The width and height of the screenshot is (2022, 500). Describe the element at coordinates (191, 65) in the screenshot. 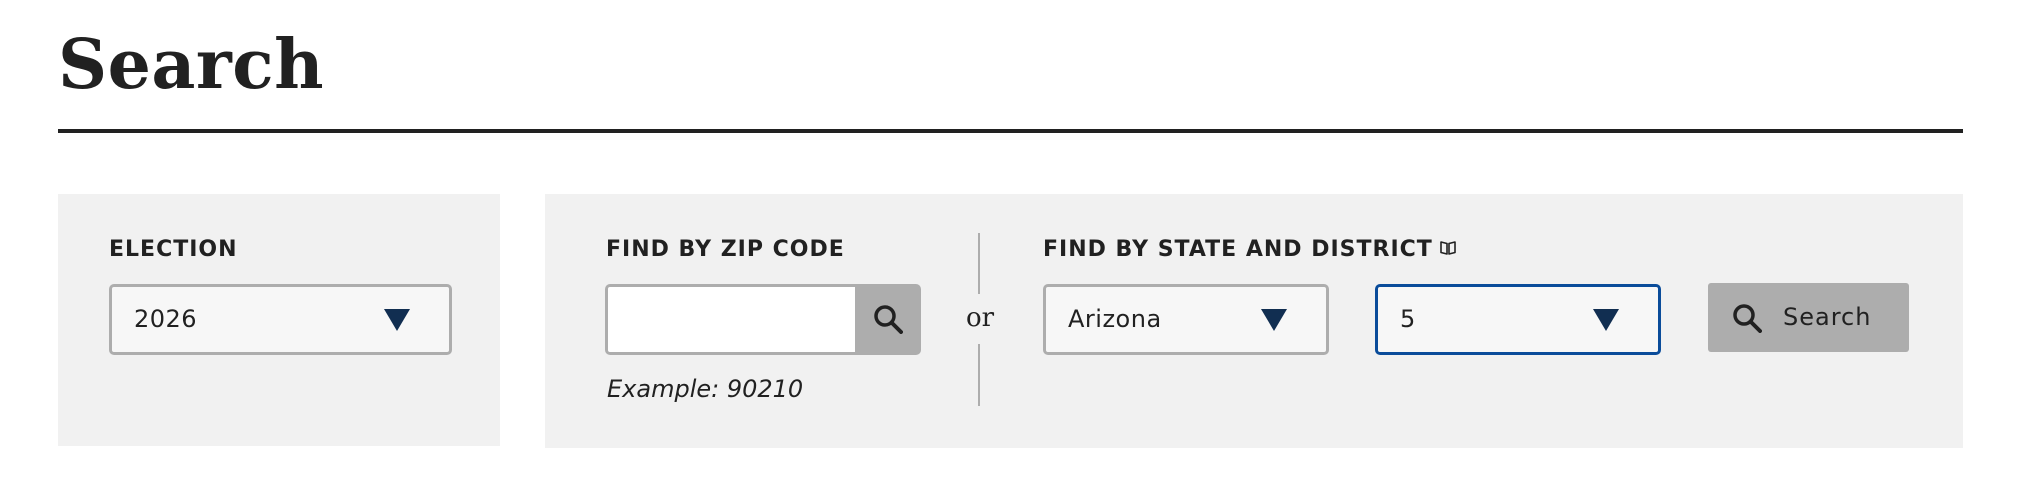

I see `page-title: Search` at that location.